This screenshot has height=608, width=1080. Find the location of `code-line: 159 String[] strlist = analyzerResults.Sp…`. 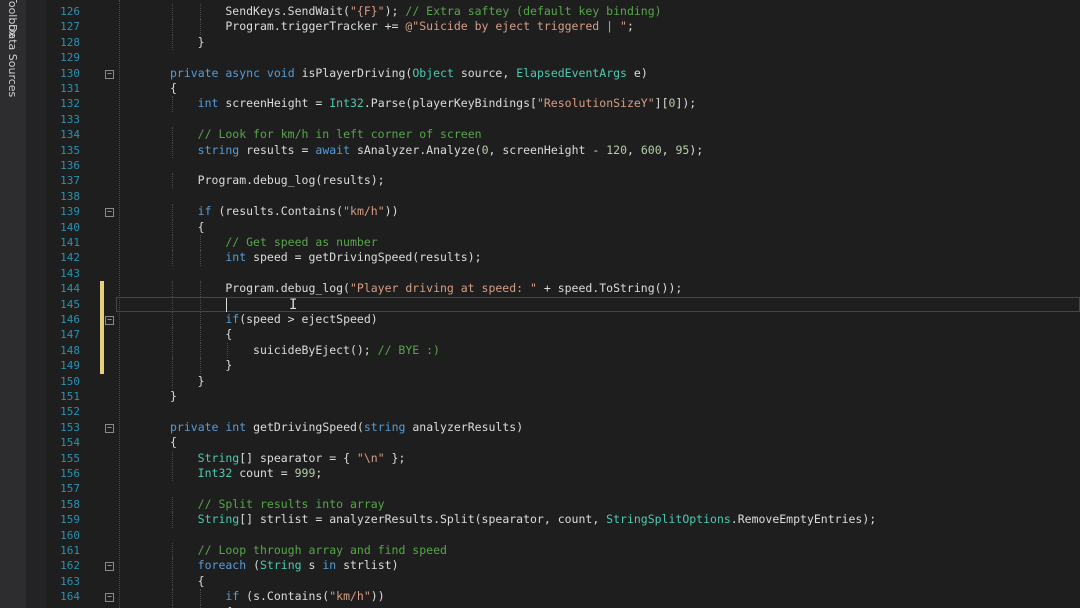

code-line: 159 String[] strlist = analyzerResults.Sp… is located at coordinates (563, 520).